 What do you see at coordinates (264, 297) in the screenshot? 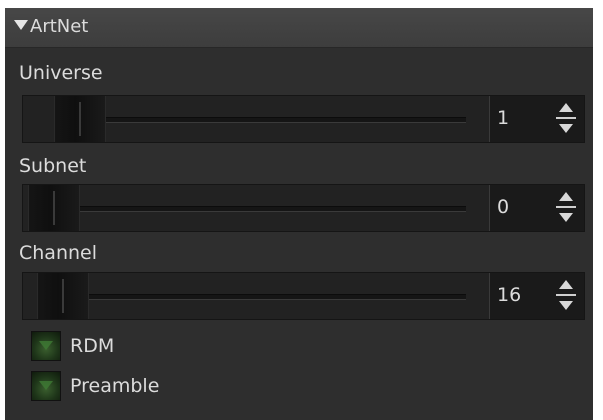
I see `channel-slider-groove` at bounding box center [264, 297].